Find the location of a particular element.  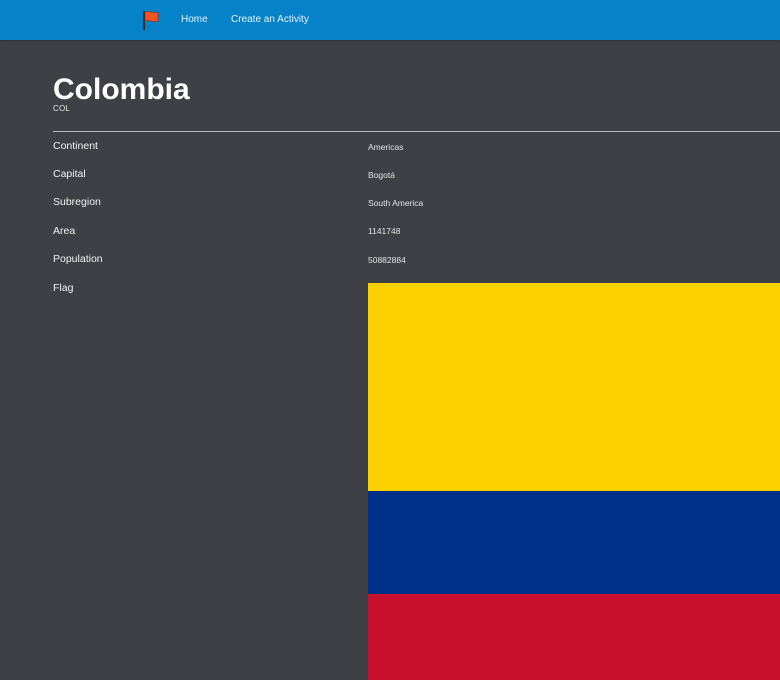

continent-label: Continent is located at coordinates (75, 146).